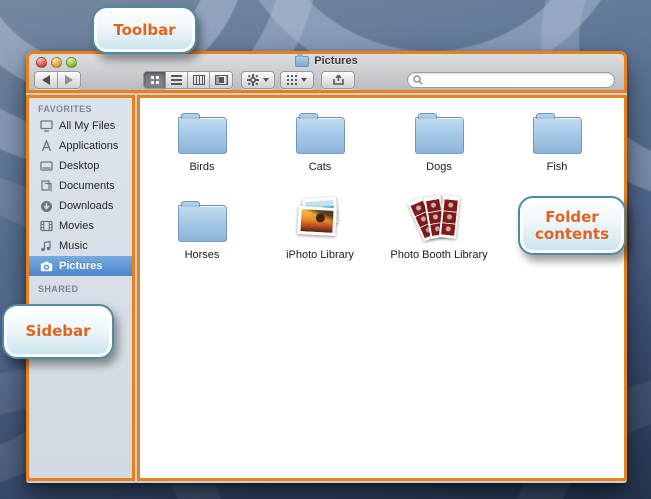 The height and width of the screenshot is (499, 651). Describe the element at coordinates (520, 80) in the screenshot. I see `search-input` at that location.